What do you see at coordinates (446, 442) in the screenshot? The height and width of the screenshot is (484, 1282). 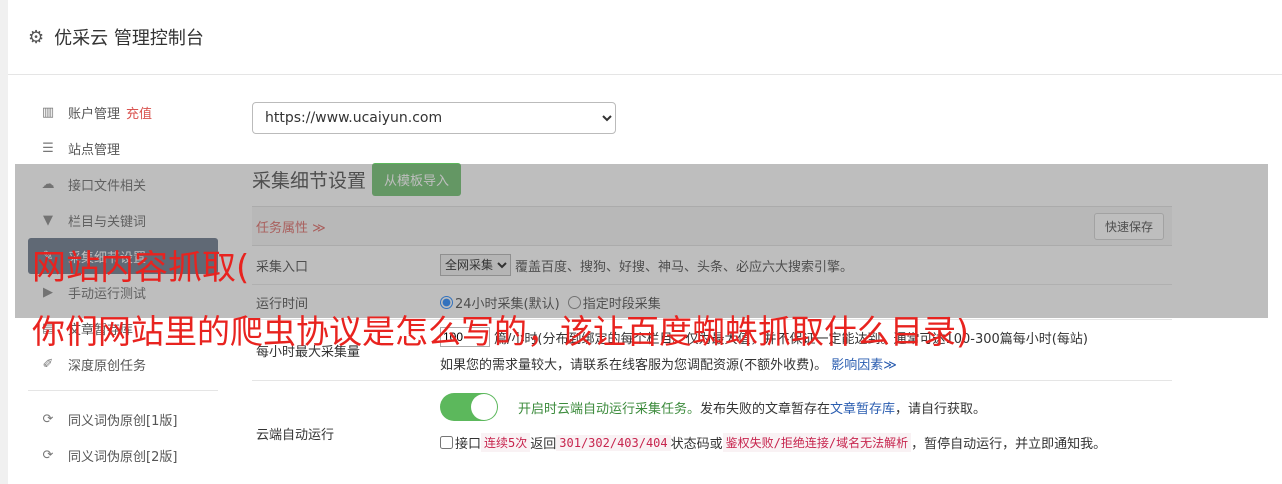 I see `pause-on-error-checkbox` at bounding box center [446, 442].